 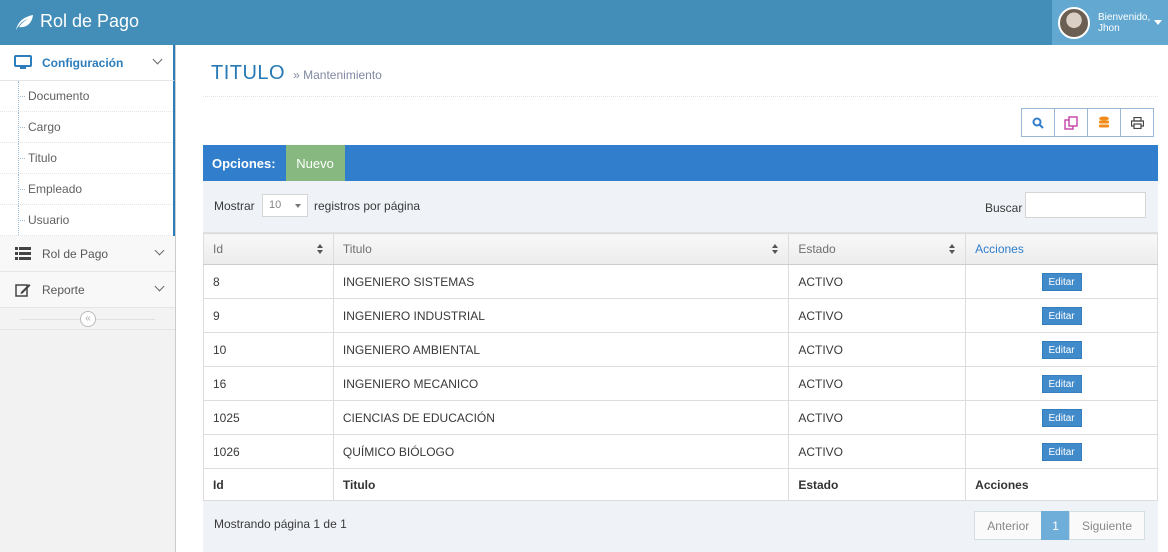 I want to click on per-page-label: registros por página, so click(x=367, y=206).